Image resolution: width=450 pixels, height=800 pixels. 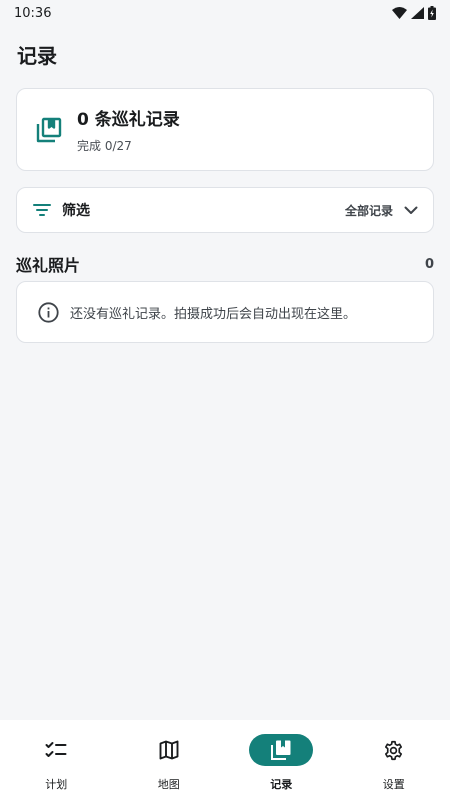 I want to click on nav-label-records: 记录, so click(x=281, y=784).